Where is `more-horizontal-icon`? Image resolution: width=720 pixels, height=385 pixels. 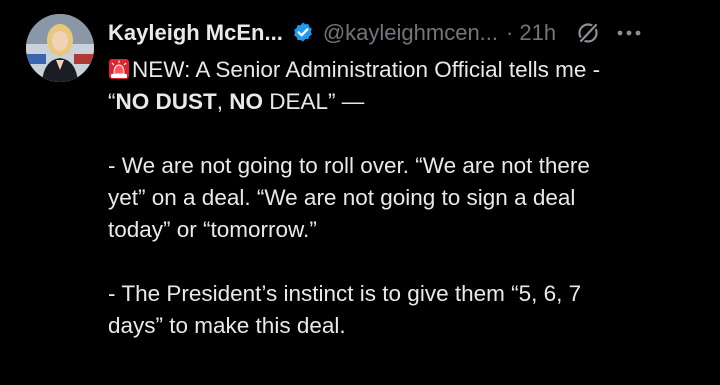
more-horizontal-icon is located at coordinates (629, 33).